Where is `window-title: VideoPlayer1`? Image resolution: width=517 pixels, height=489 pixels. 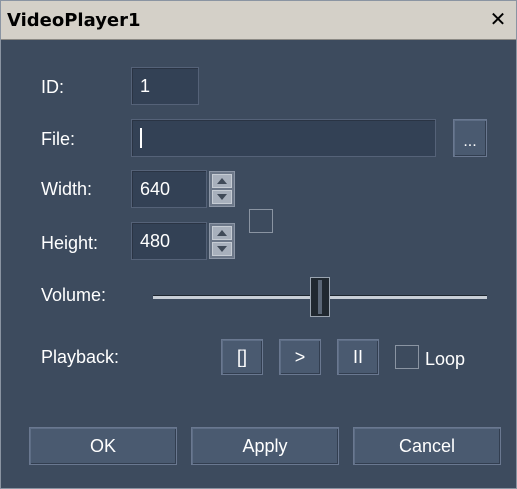 window-title: VideoPlayer1 is located at coordinates (74, 20).